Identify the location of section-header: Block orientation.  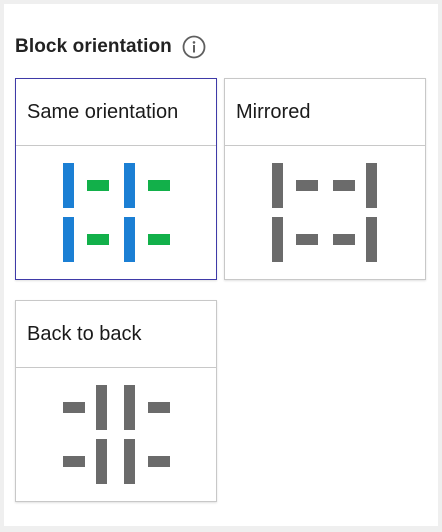
(110, 47).